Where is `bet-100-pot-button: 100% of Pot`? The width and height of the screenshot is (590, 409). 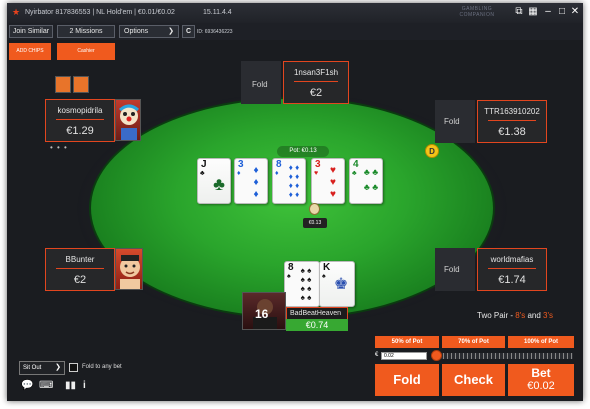
bet-100-pot-button: 100% of Pot is located at coordinates (541, 342).